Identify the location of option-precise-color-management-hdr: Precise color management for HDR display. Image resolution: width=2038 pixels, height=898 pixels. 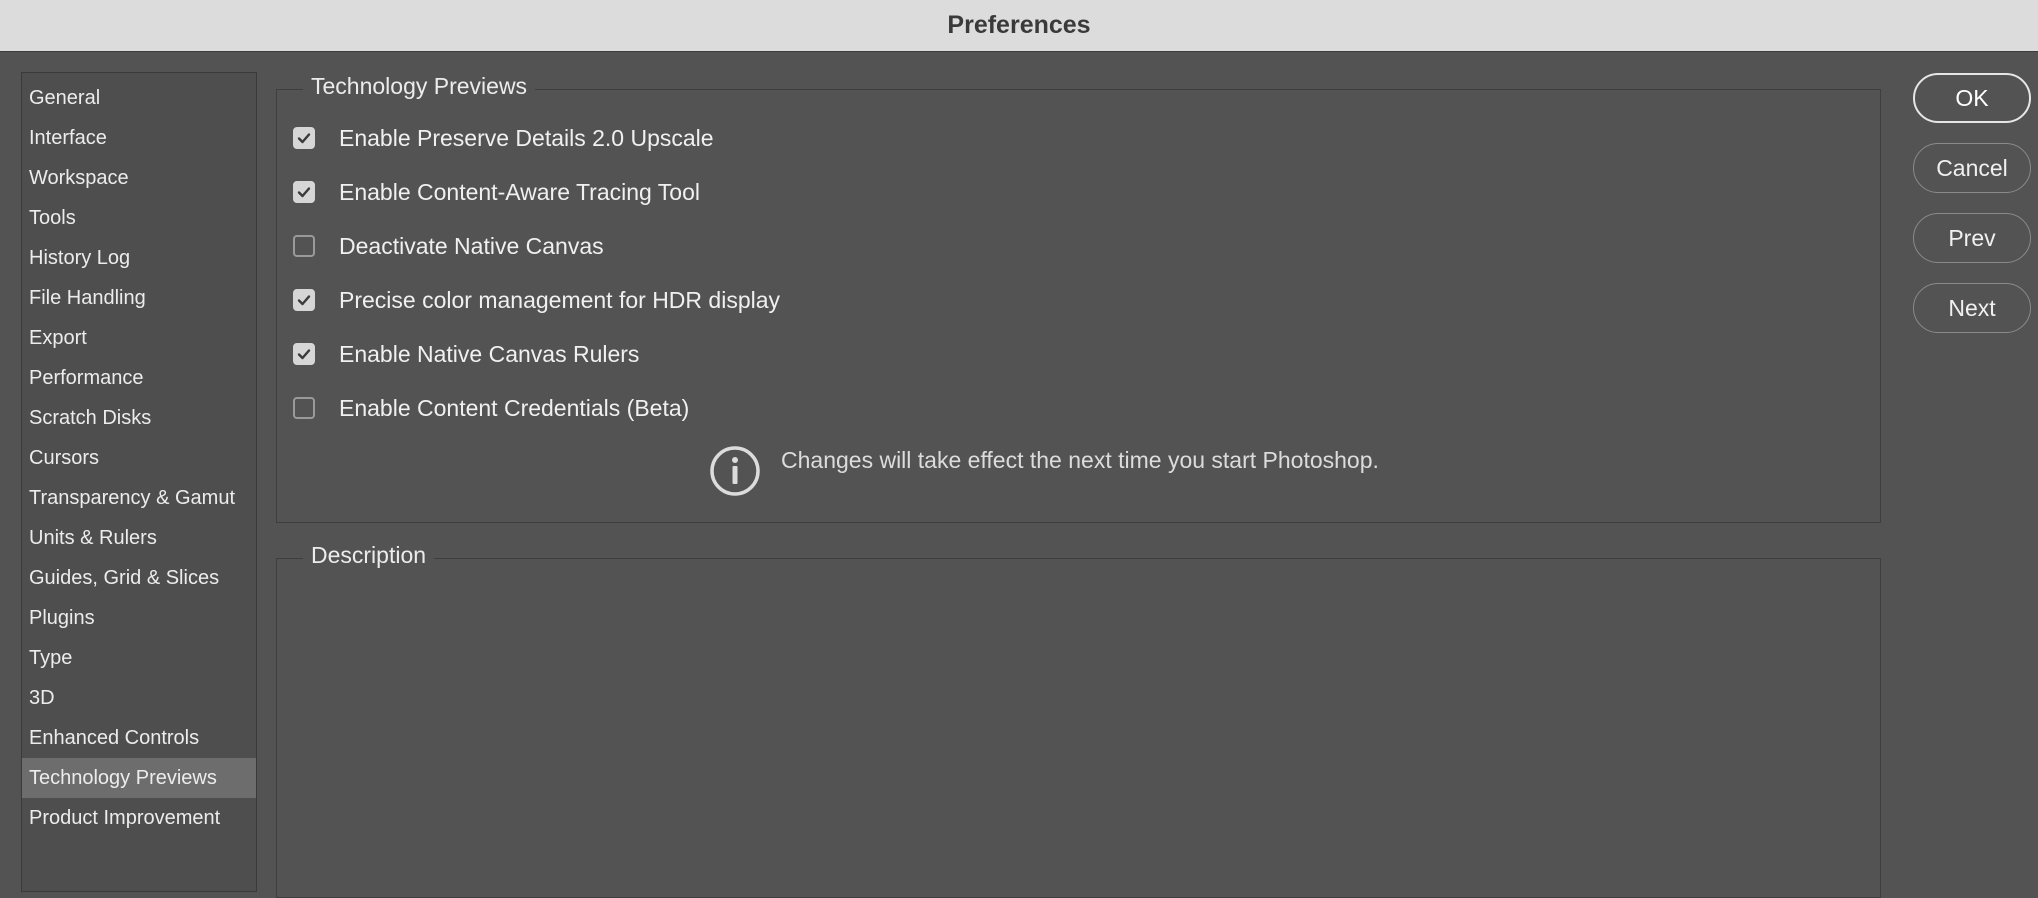
(536, 300).